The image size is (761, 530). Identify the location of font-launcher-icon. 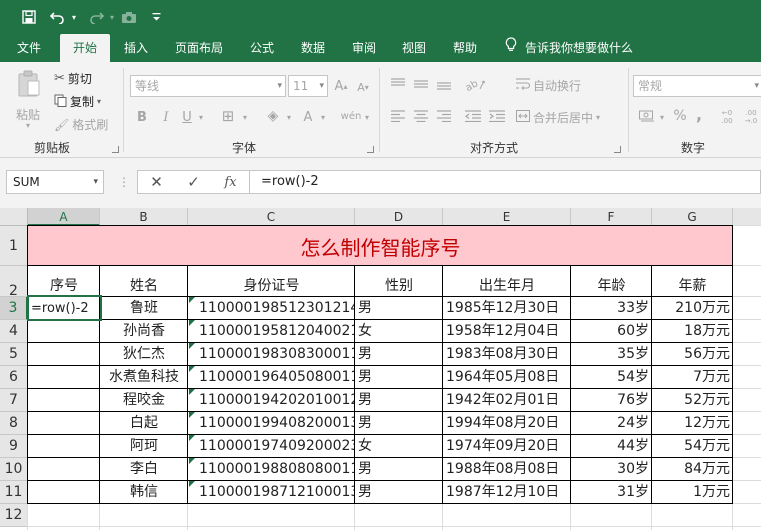
(370, 149).